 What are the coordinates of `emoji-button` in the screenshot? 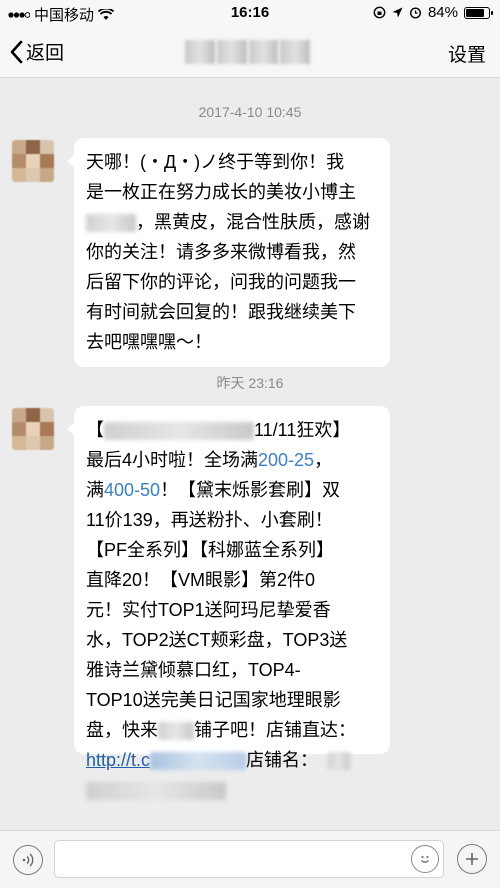 It's located at (425, 859).